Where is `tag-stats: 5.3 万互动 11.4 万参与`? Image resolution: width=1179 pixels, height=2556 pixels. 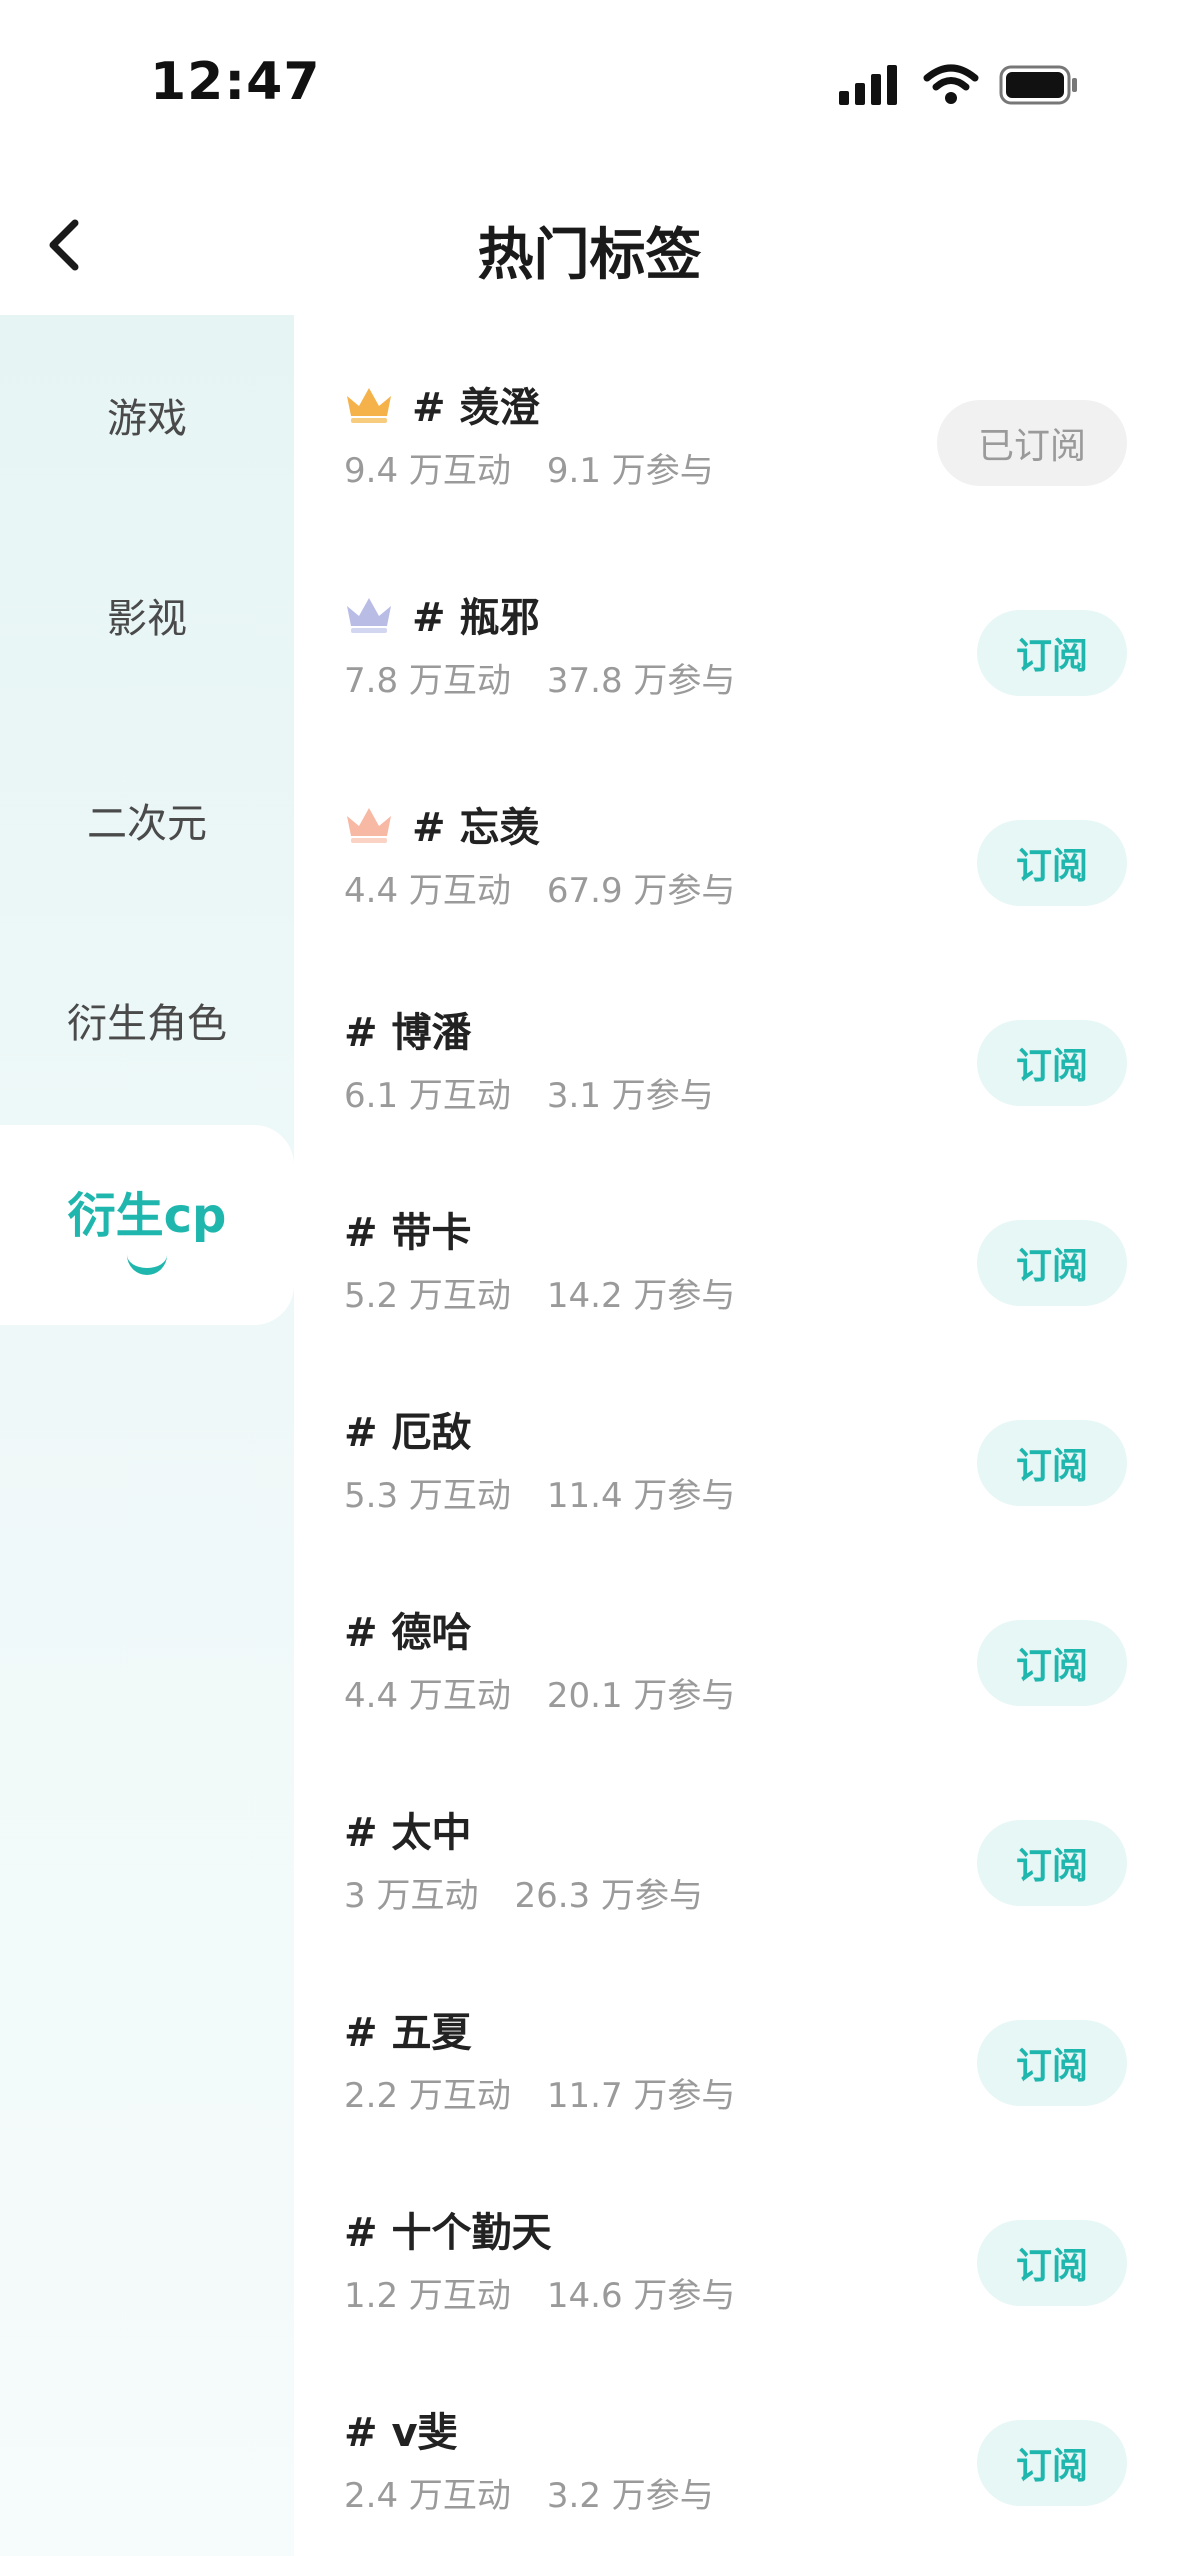
tag-stats: 5.3 万互动 11.4 万参与 is located at coordinates (539, 1492).